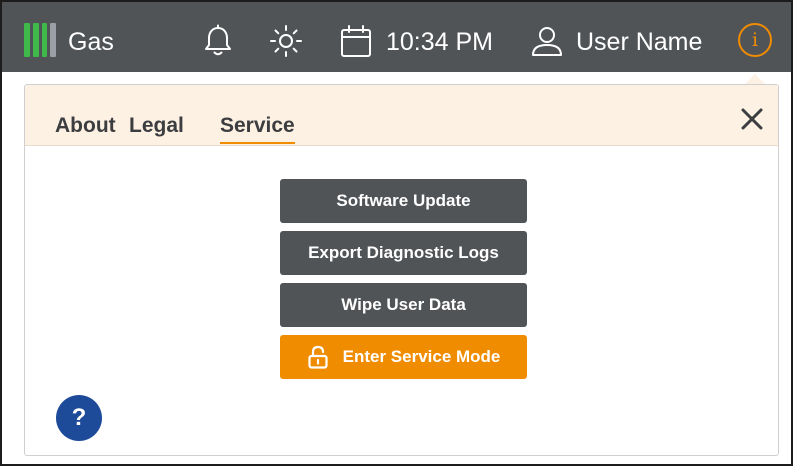 The height and width of the screenshot is (466, 793). I want to click on close-icon, so click(752, 119).